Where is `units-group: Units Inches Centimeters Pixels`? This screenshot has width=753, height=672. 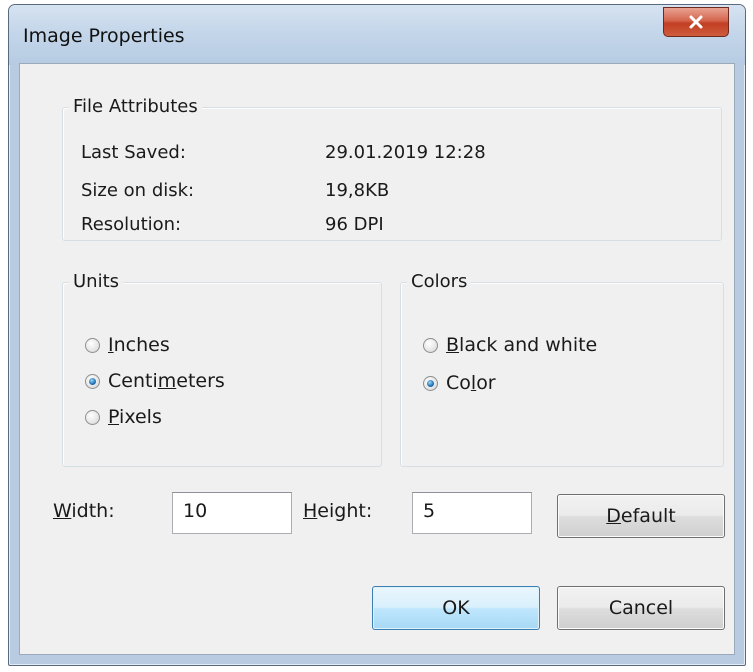 units-group: Units Inches Centimeters Pixels is located at coordinates (222, 368).